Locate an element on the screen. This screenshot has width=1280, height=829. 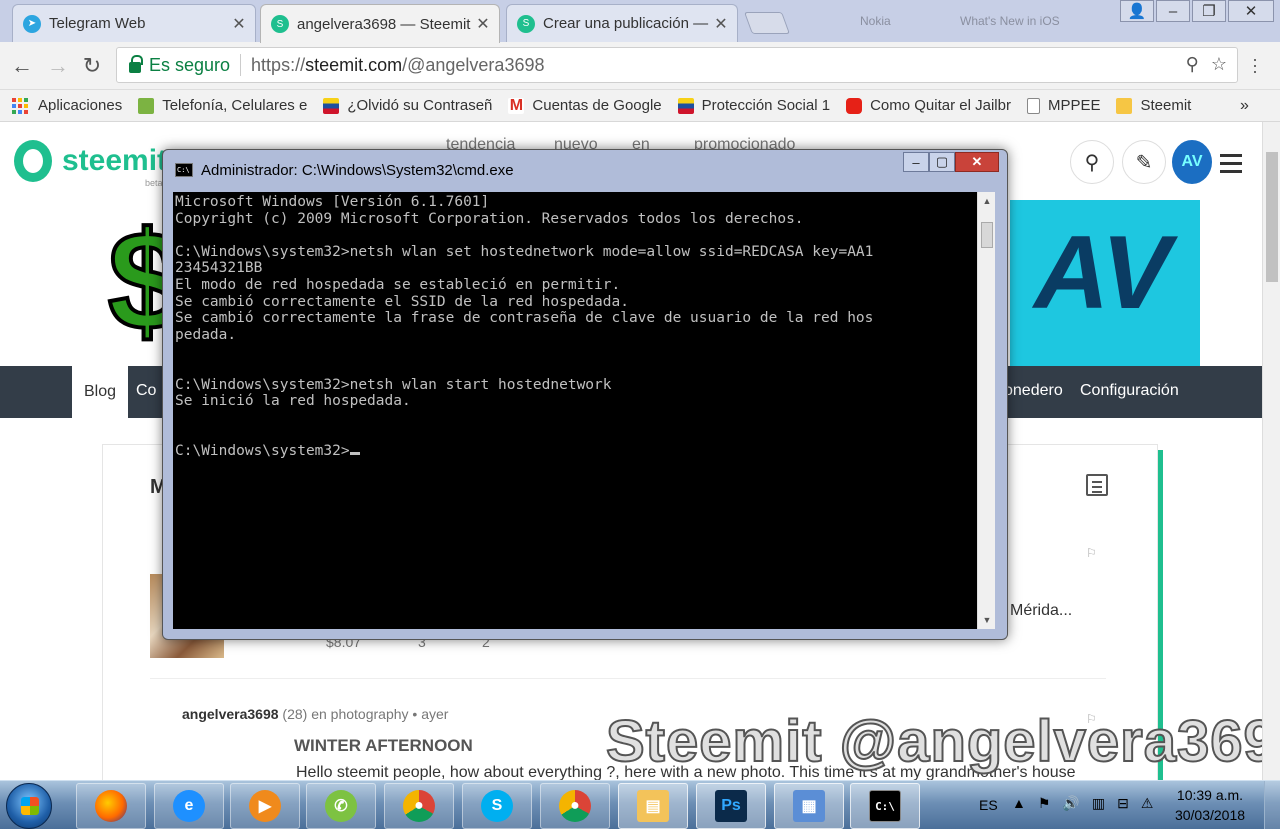
whatsapp-icon: ✆ is located at coordinates (341, 806).